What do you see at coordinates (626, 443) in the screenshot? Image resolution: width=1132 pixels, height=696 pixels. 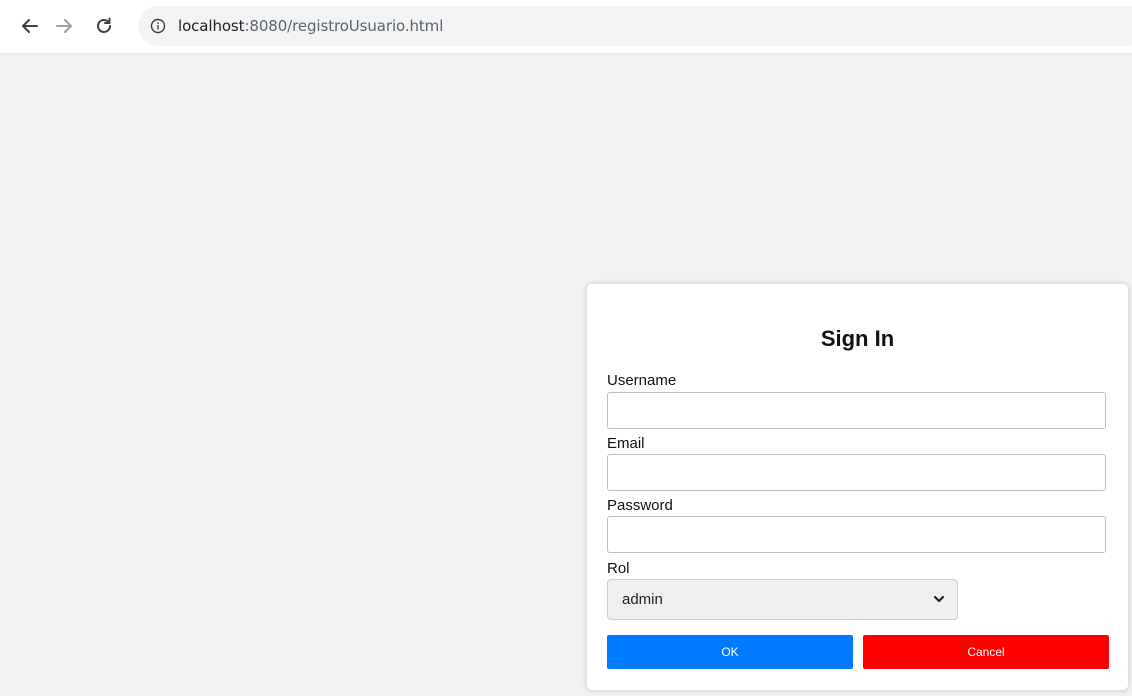 I see `email-label: Email` at bounding box center [626, 443].